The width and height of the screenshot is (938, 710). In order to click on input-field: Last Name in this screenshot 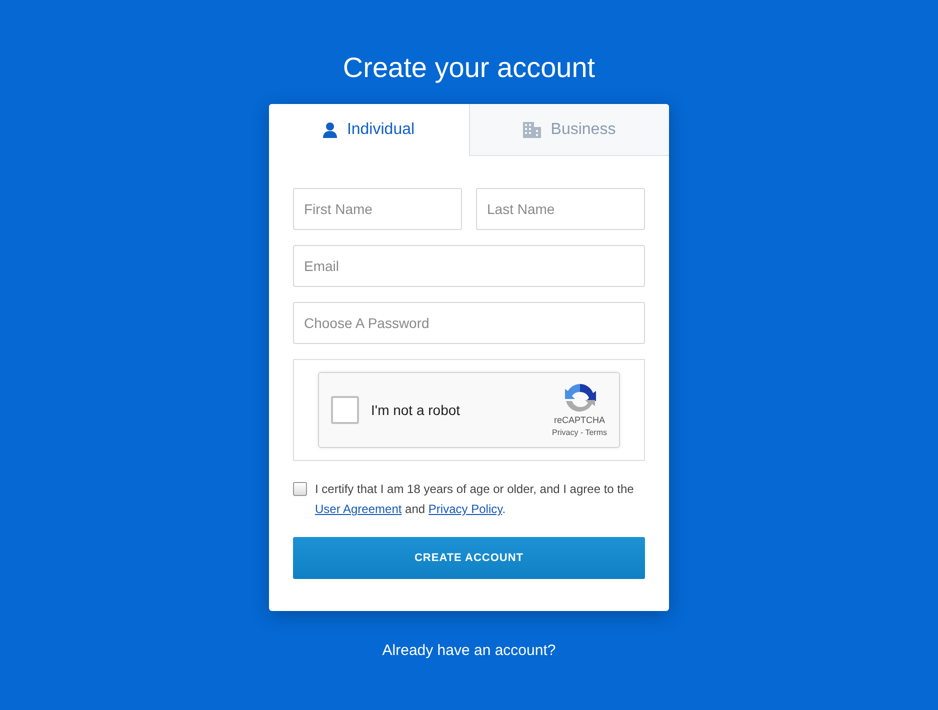, I will do `click(560, 209)`.